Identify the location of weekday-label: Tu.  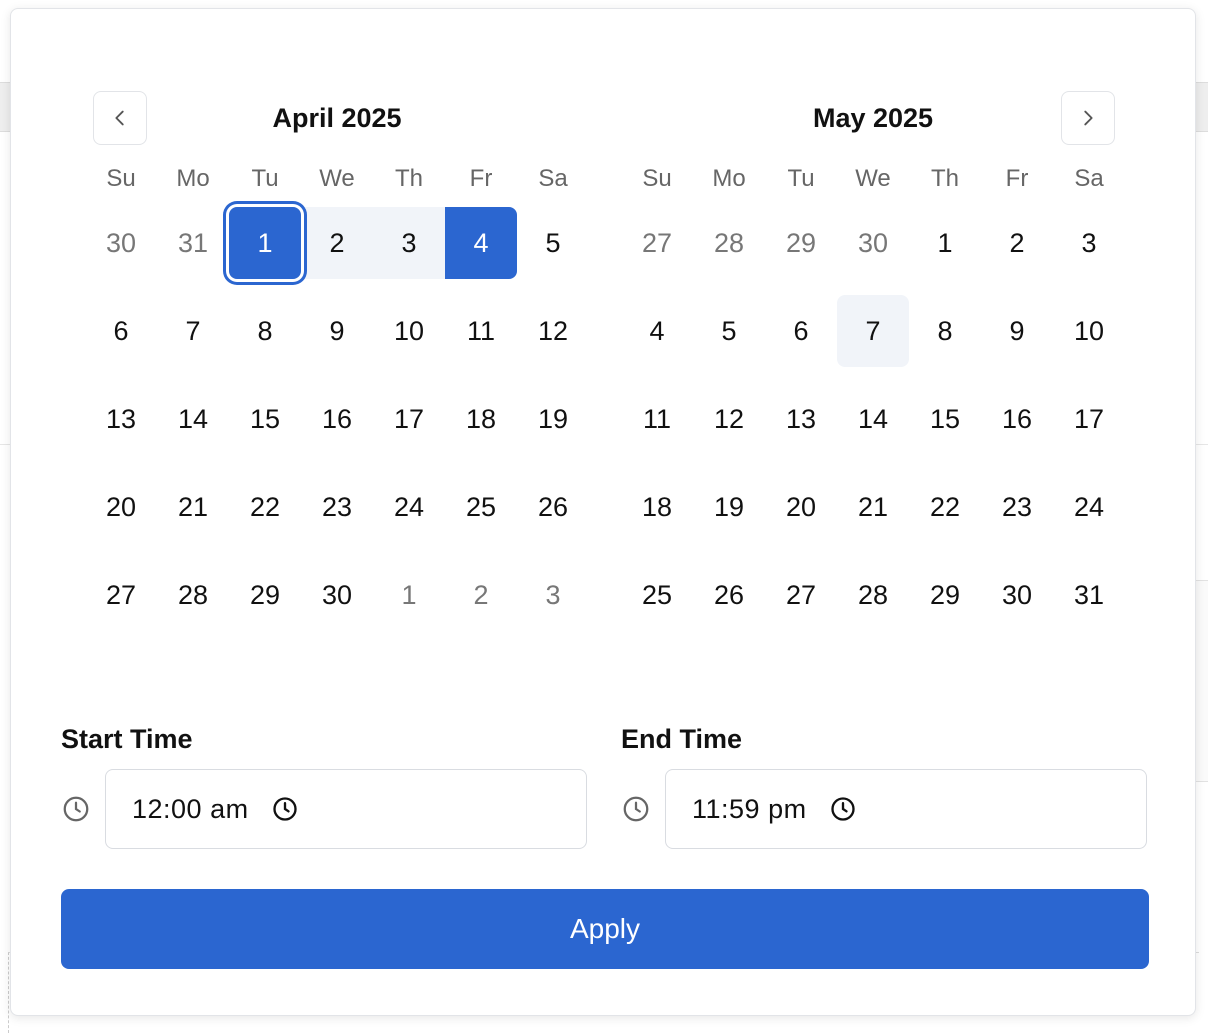
(265, 178).